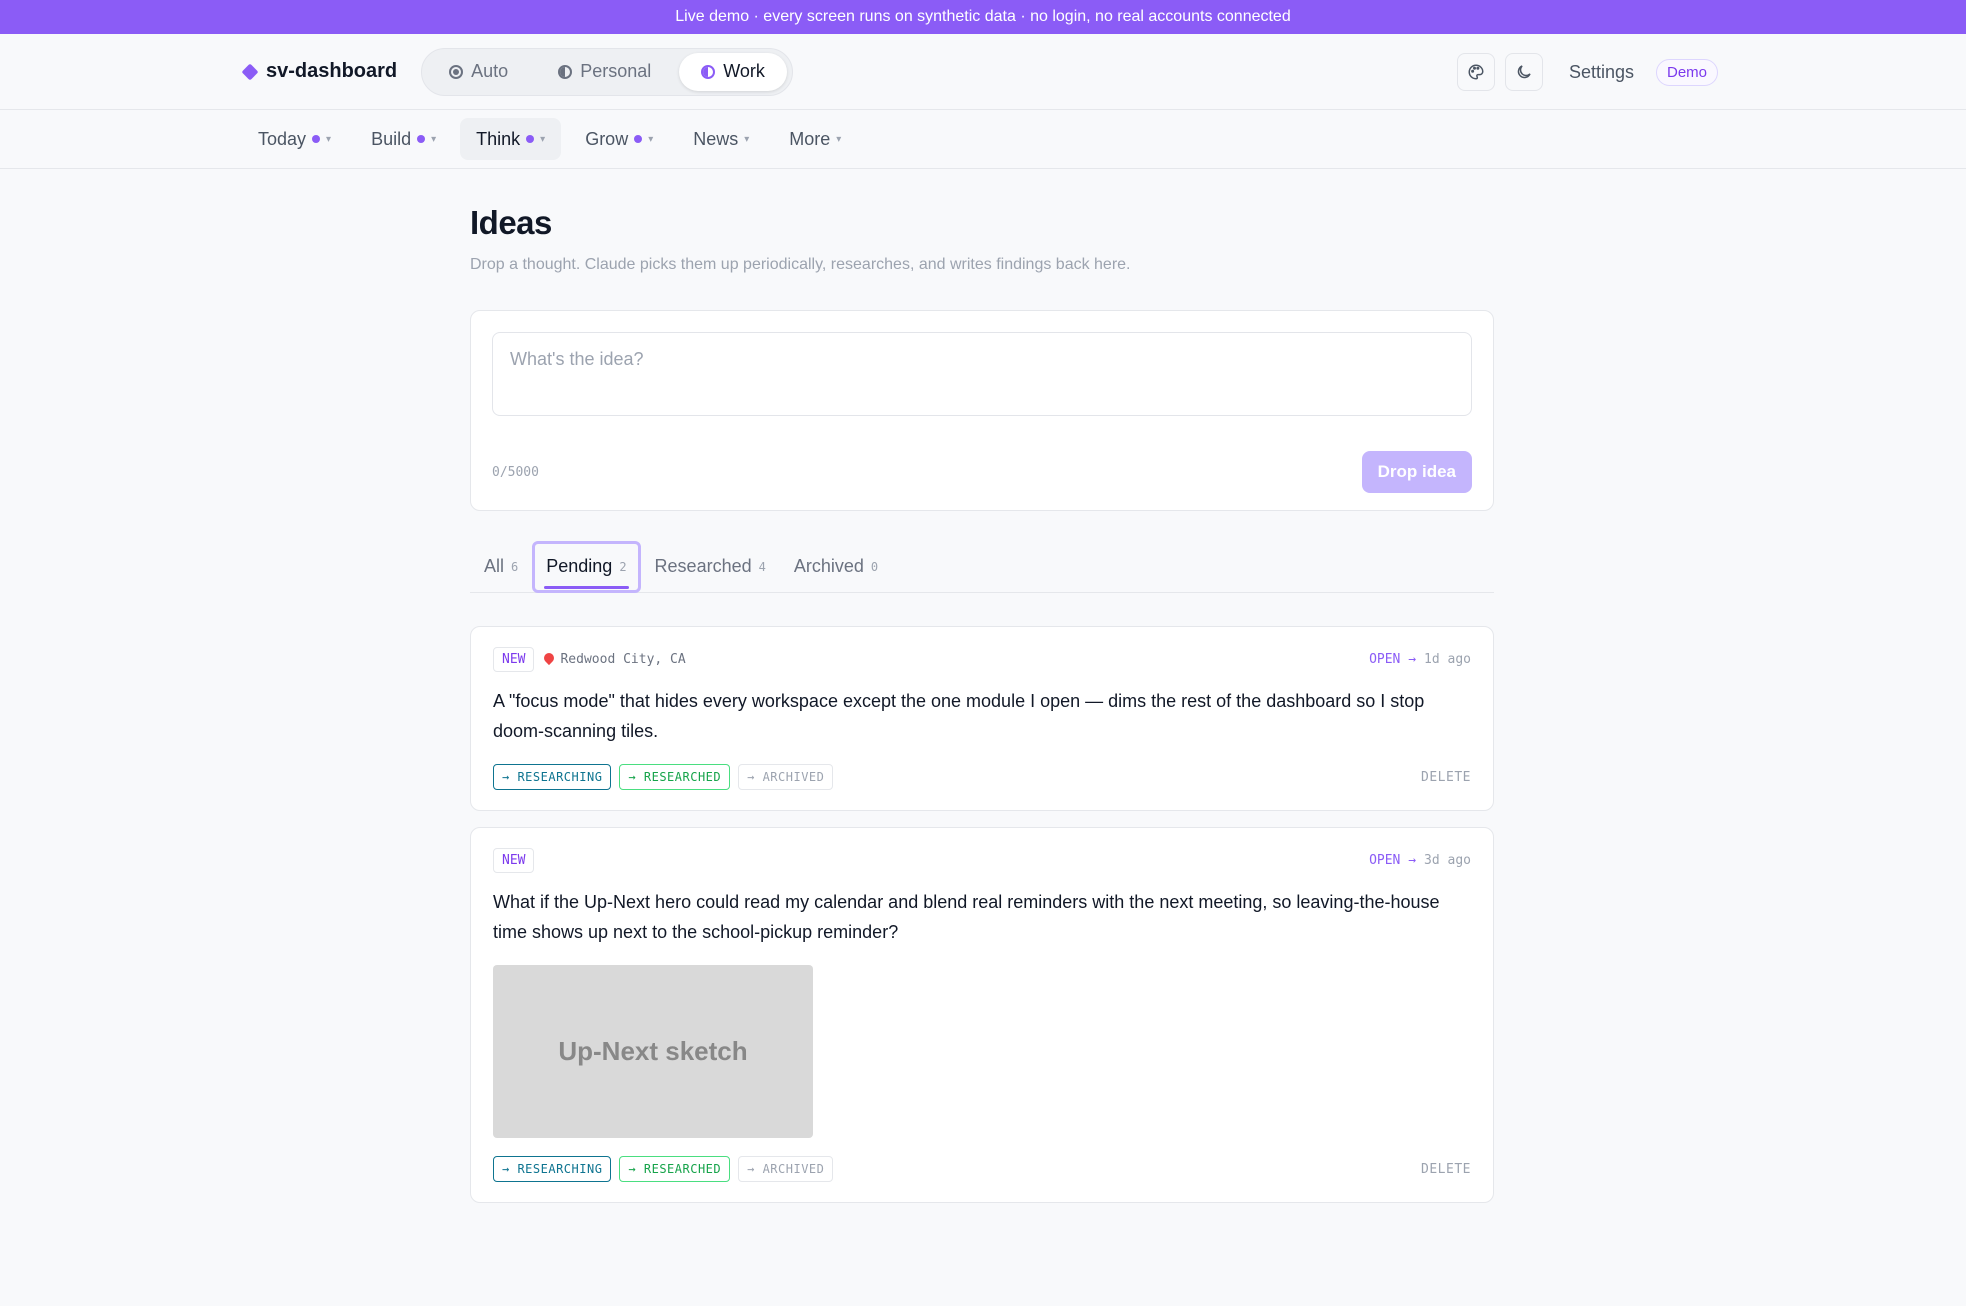 The width and height of the screenshot is (1966, 1306). I want to click on tab-count: 2, so click(623, 566).